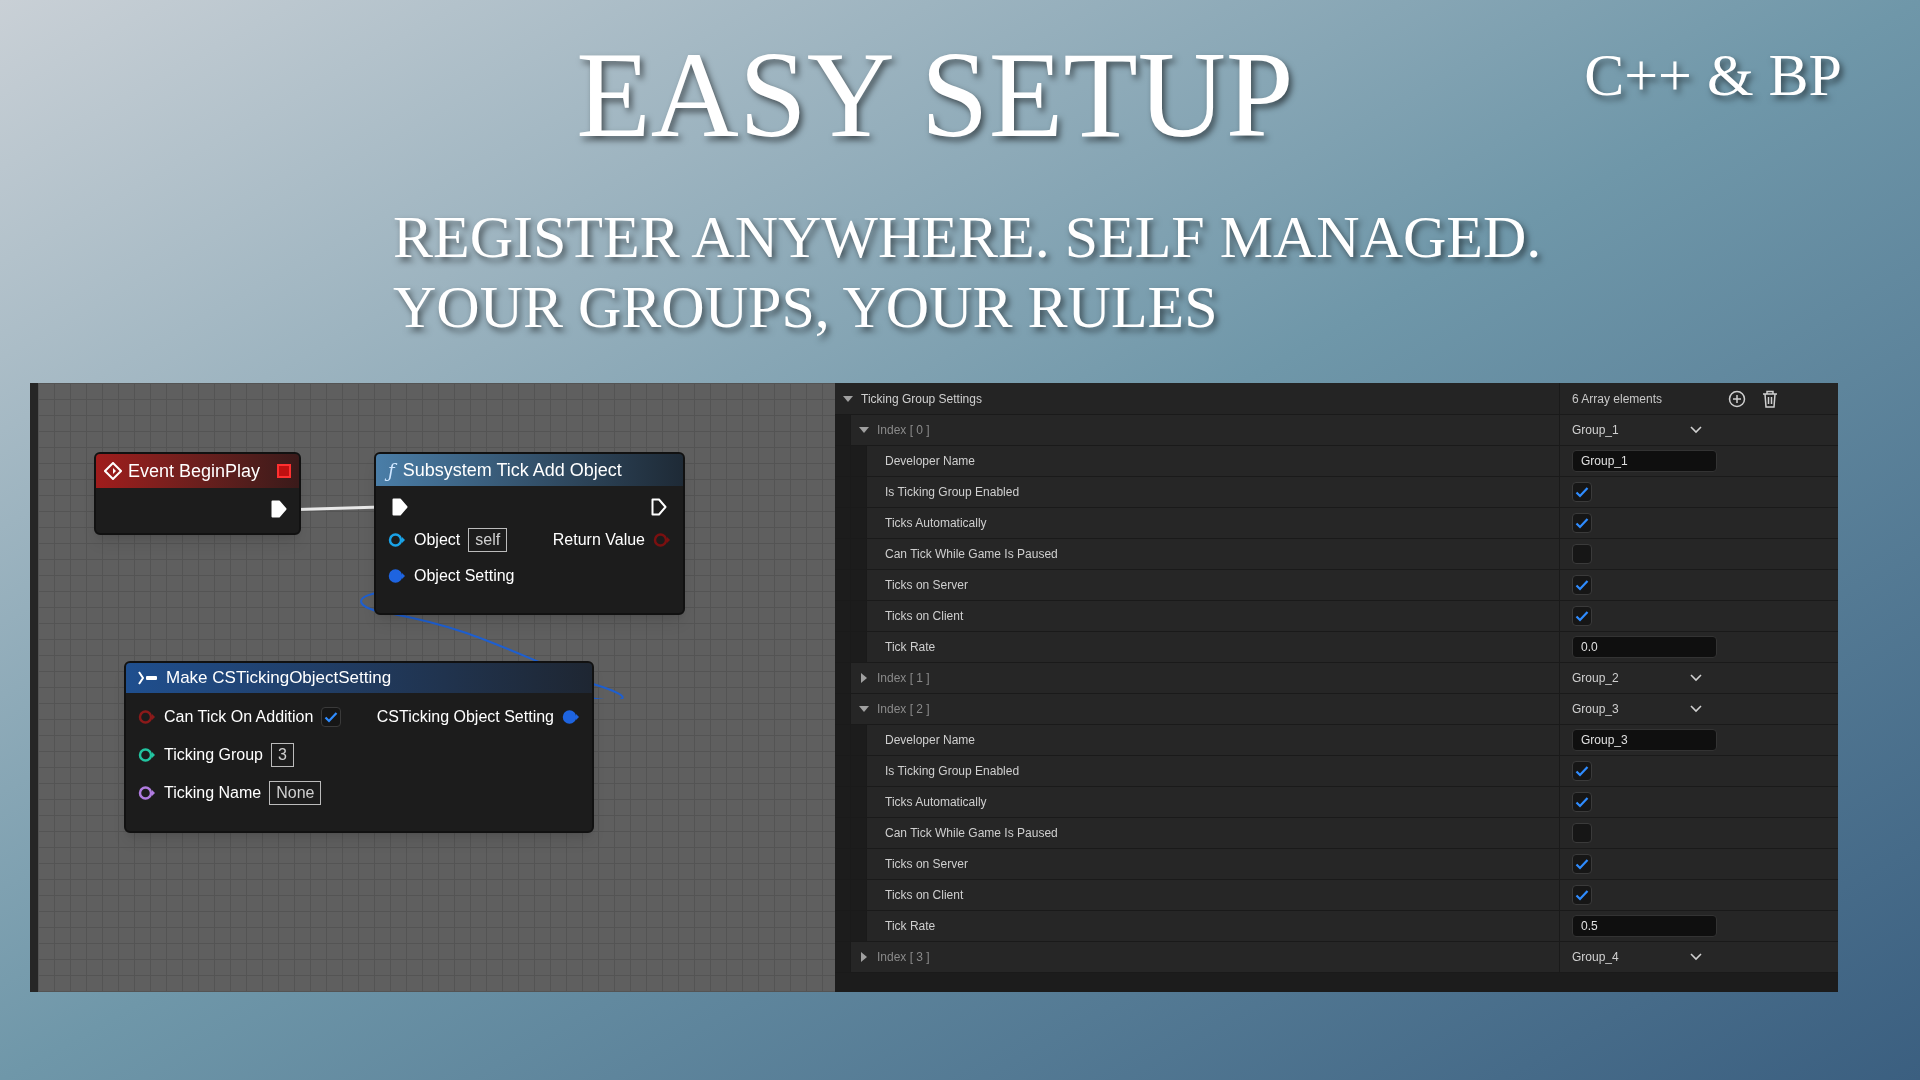  What do you see at coordinates (194, 471) in the screenshot?
I see `node-title: Event BeginPlay` at bounding box center [194, 471].